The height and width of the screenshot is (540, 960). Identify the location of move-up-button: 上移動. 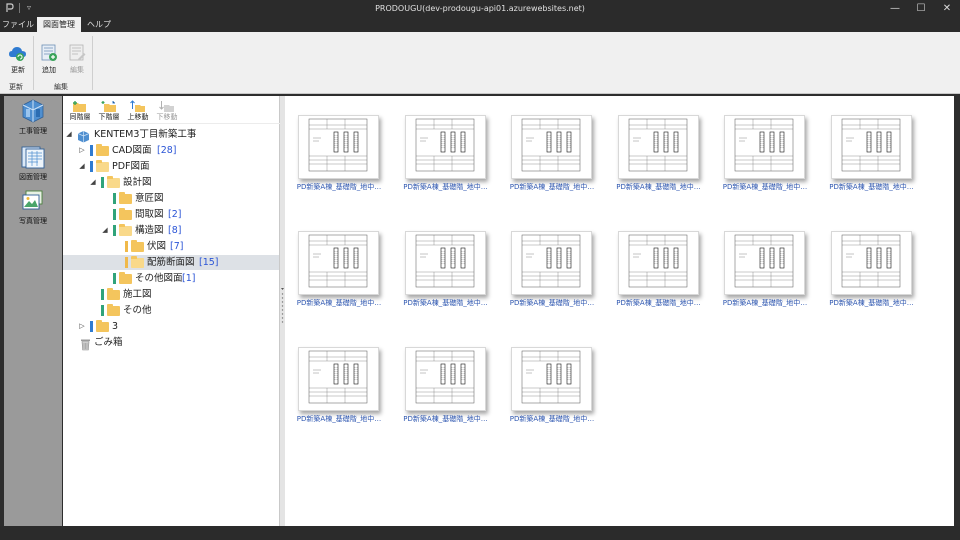
(138, 110).